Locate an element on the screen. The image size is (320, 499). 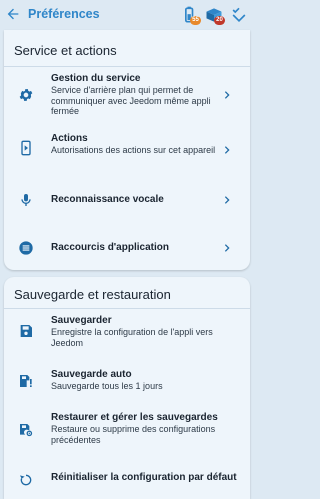
battery-button: 55 is located at coordinates (190, 15).